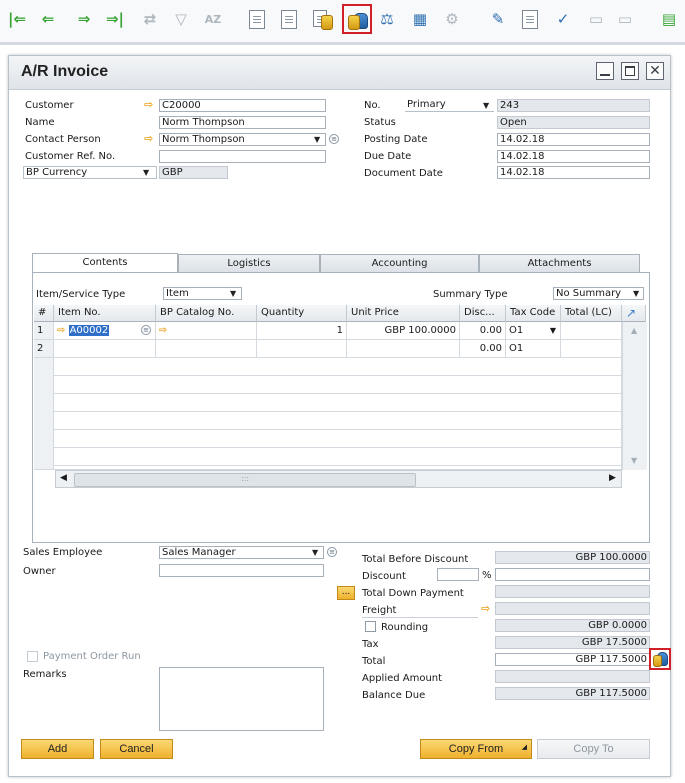 Image resolution: width=685 pixels, height=783 pixels. What do you see at coordinates (105, 349) in the screenshot?
I see `table-row-item-cell` at bounding box center [105, 349].